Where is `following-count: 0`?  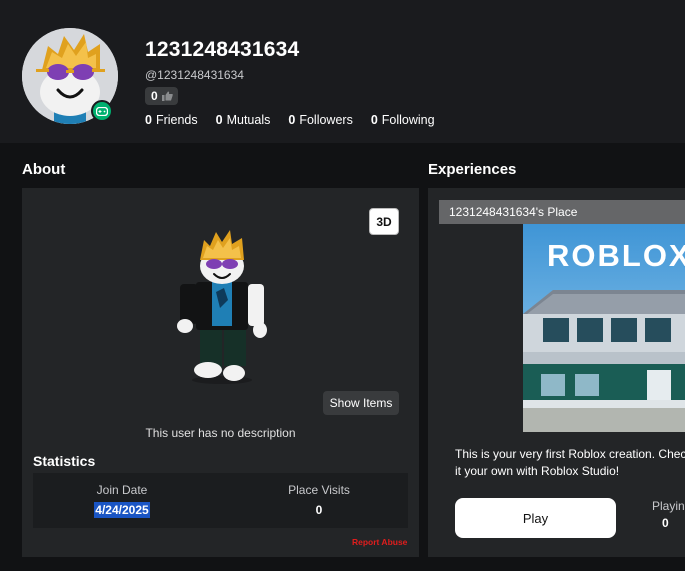 following-count: 0 is located at coordinates (374, 120).